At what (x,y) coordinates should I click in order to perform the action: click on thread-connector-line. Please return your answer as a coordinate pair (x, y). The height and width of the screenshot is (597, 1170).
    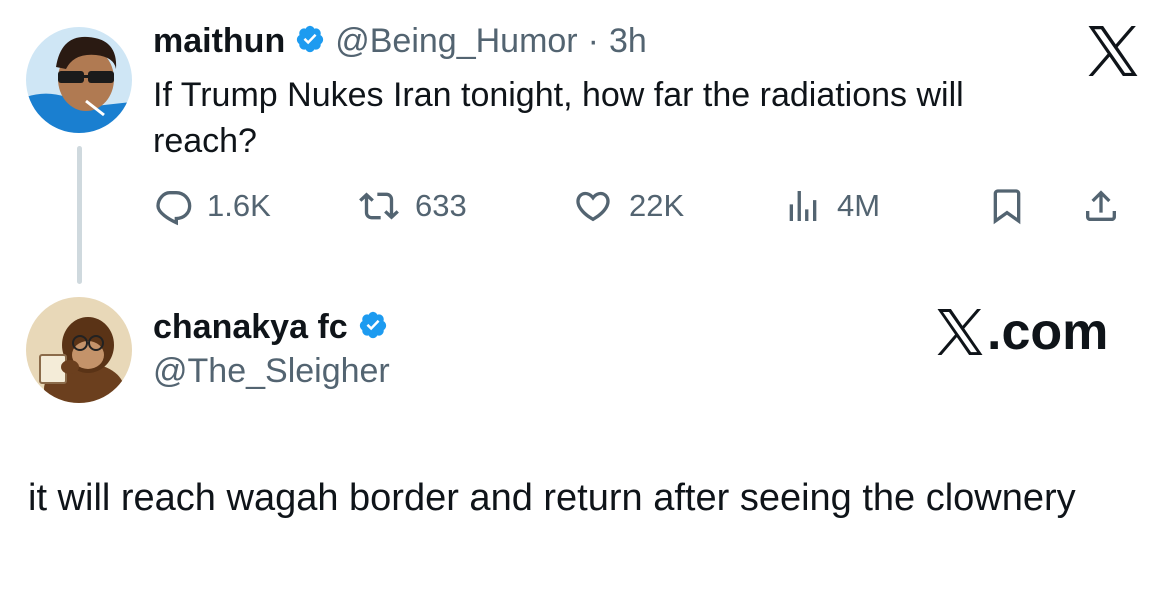
    Looking at the image, I should click on (79, 215).